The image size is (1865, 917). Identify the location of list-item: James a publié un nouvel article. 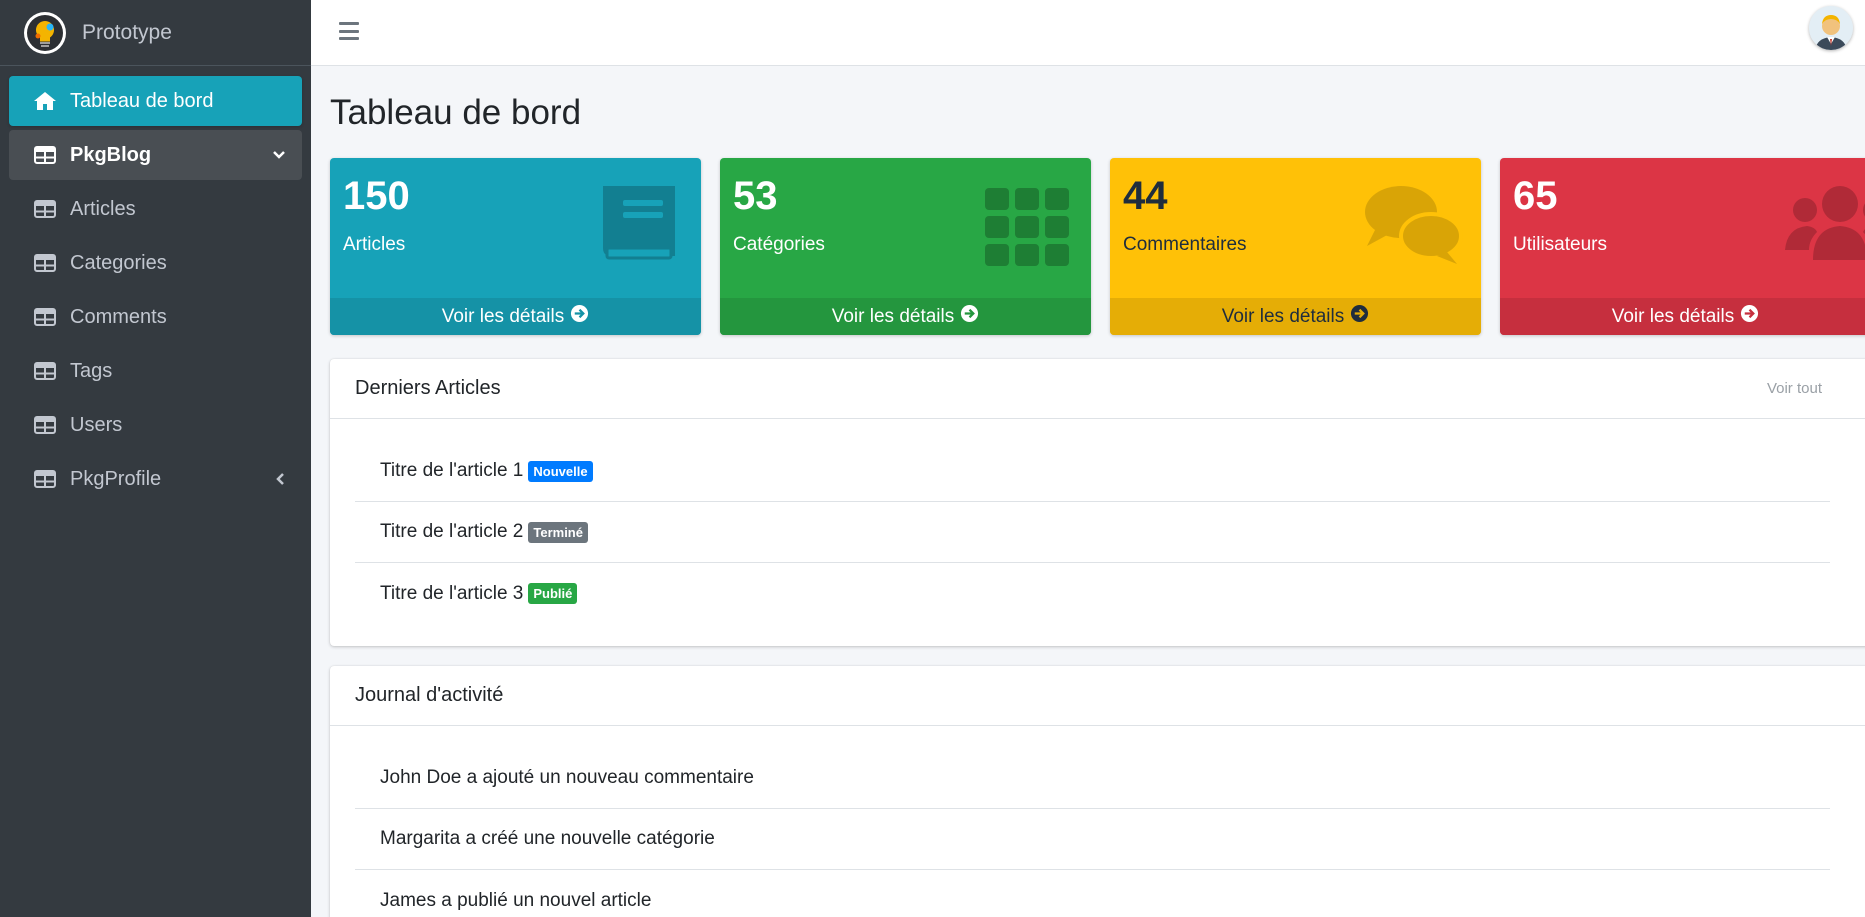
(1092, 893).